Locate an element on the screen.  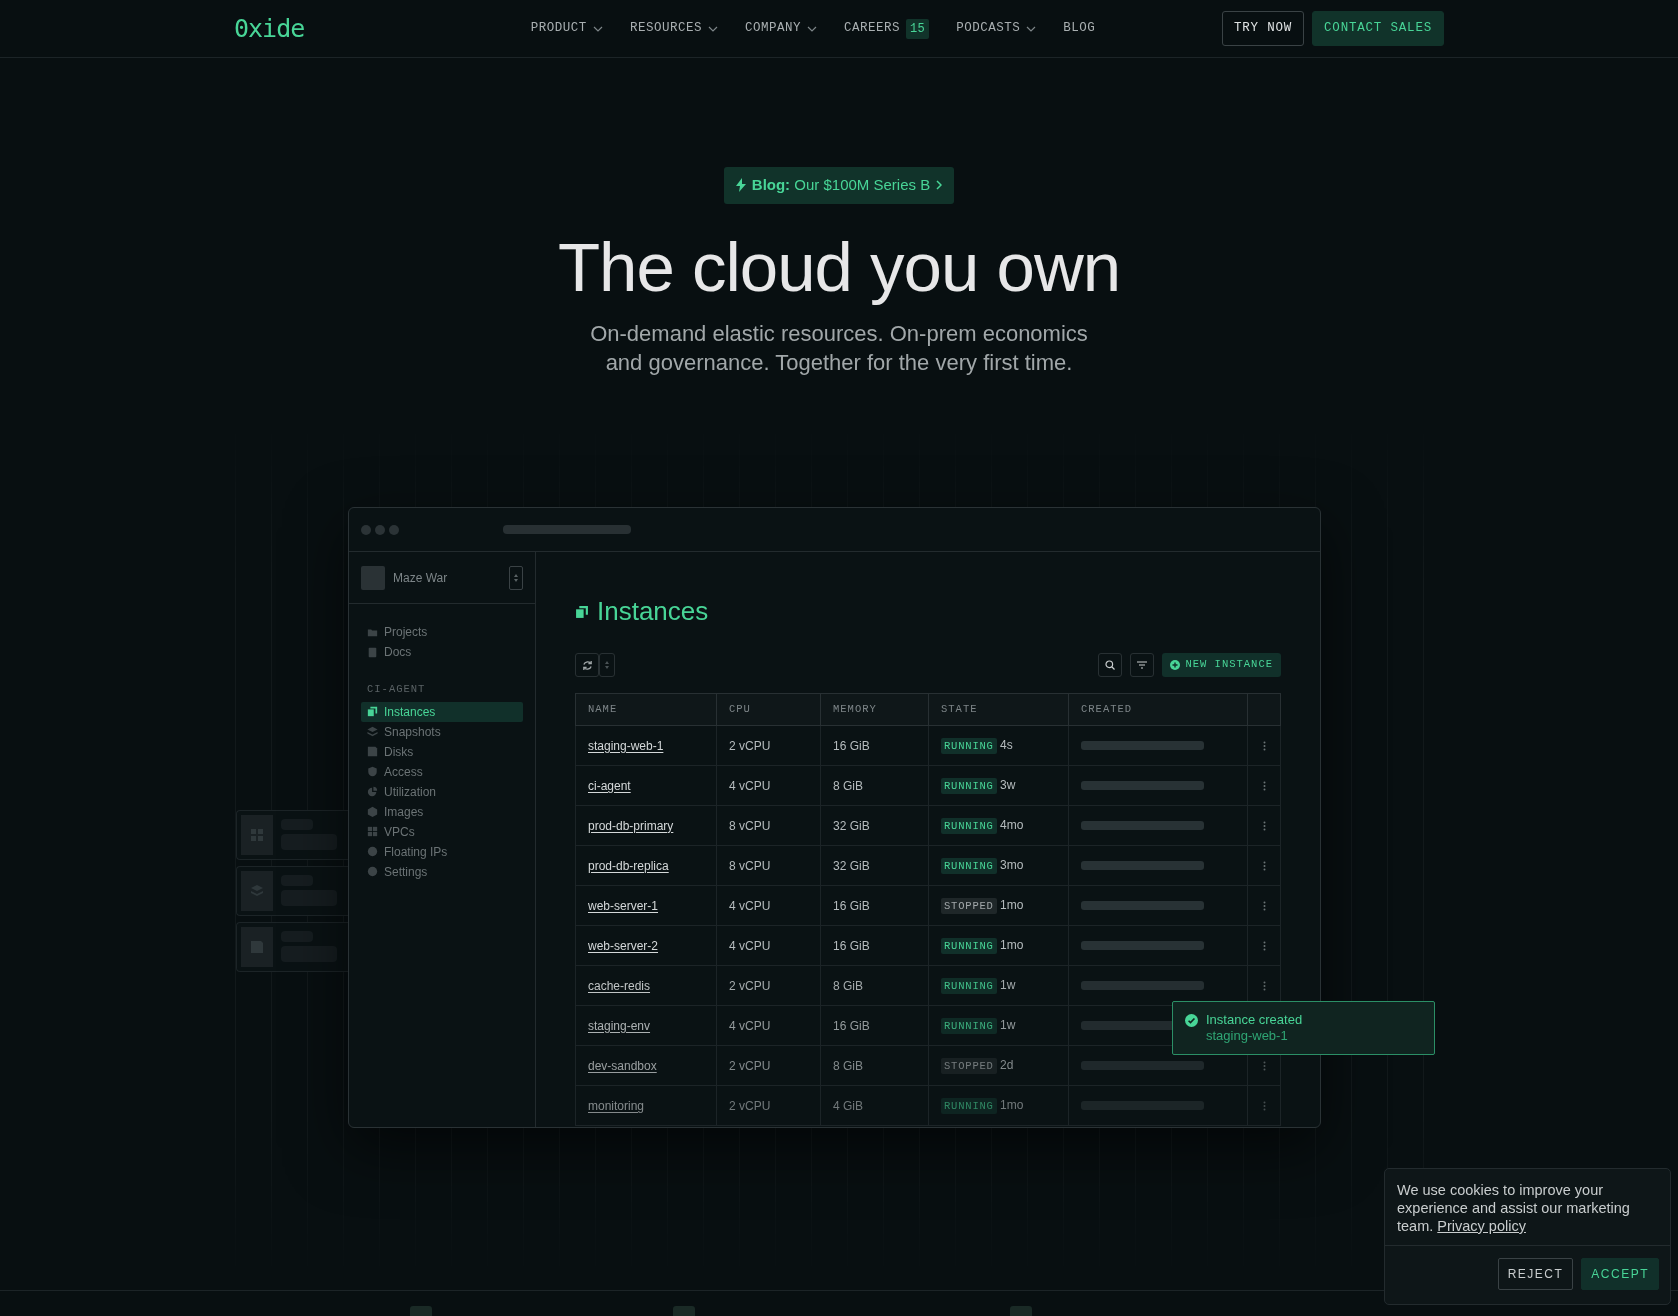
page-title: Instances is located at coordinates (947, 611).